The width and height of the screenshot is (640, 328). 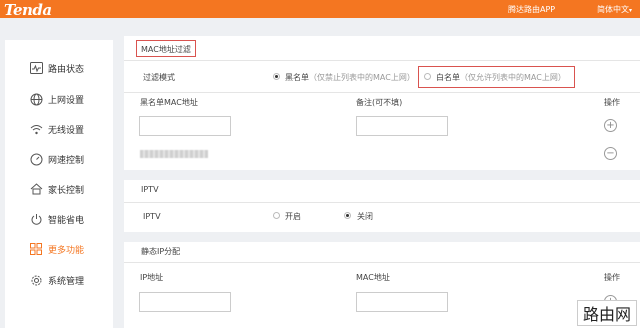 What do you see at coordinates (150, 189) in the screenshot?
I see `iptv-section-title: IPTV` at bounding box center [150, 189].